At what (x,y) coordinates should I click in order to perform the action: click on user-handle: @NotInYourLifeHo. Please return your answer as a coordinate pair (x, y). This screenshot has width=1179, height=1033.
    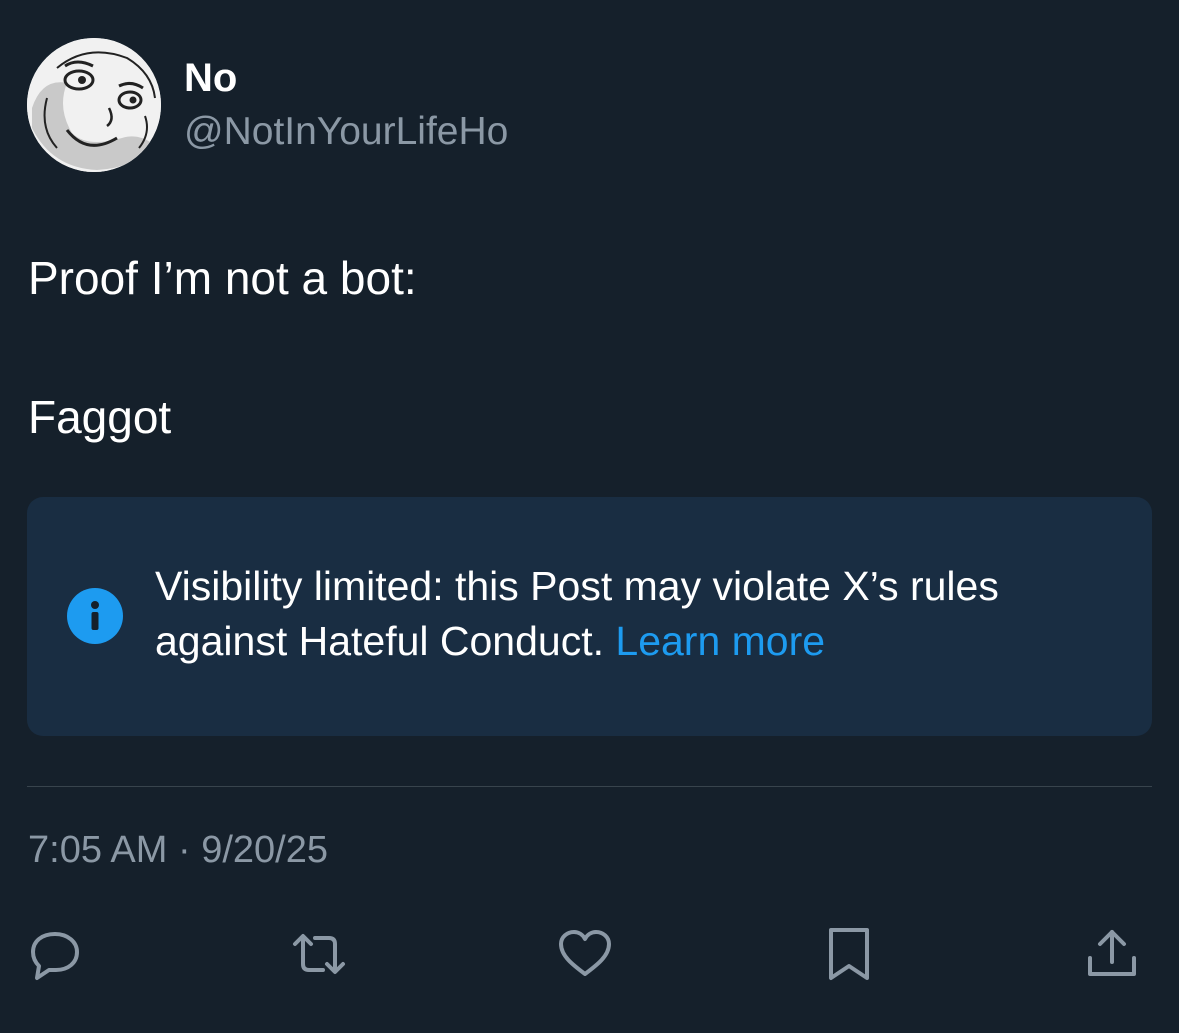
    Looking at the image, I should click on (346, 132).